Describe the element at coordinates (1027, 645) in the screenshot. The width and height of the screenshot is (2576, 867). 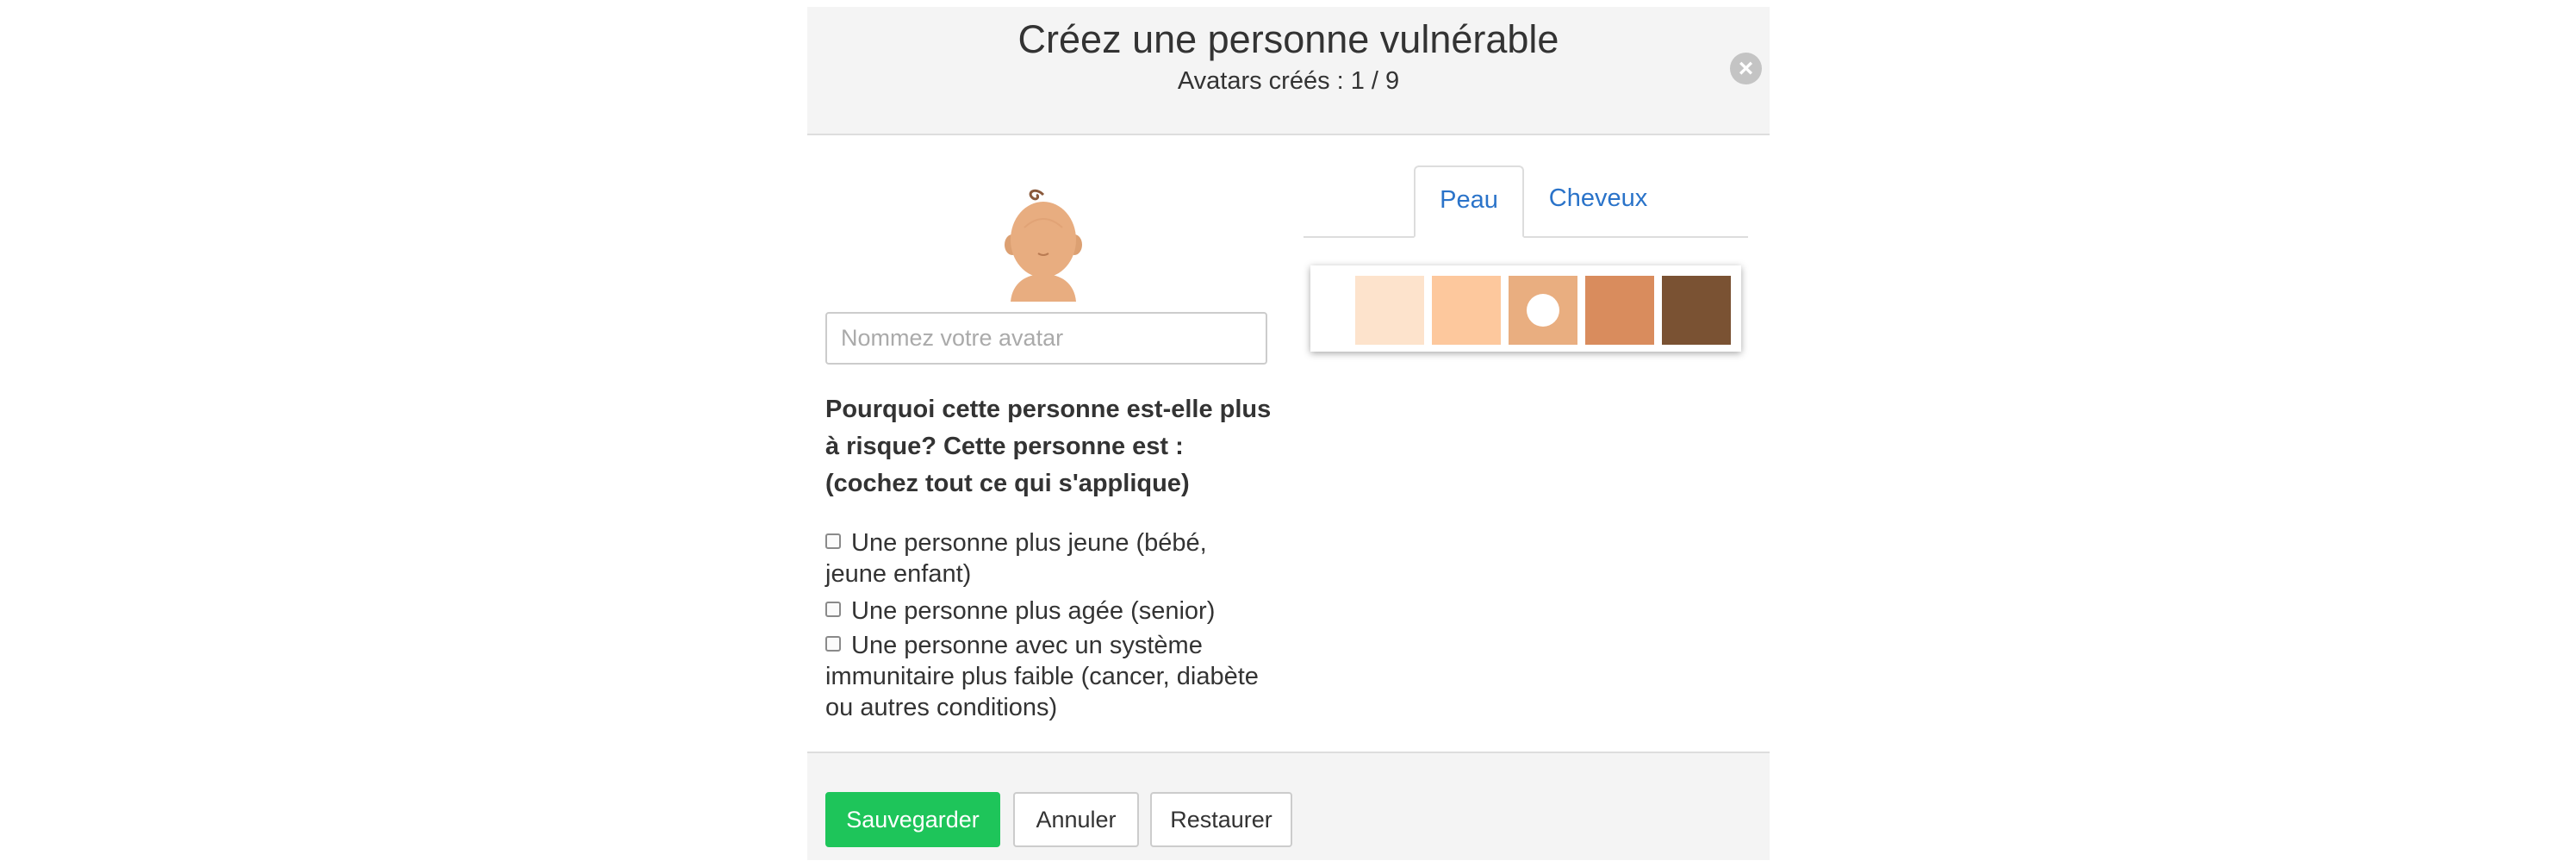
I see `option-immunity-line-1: Une personne avec un système` at that location.